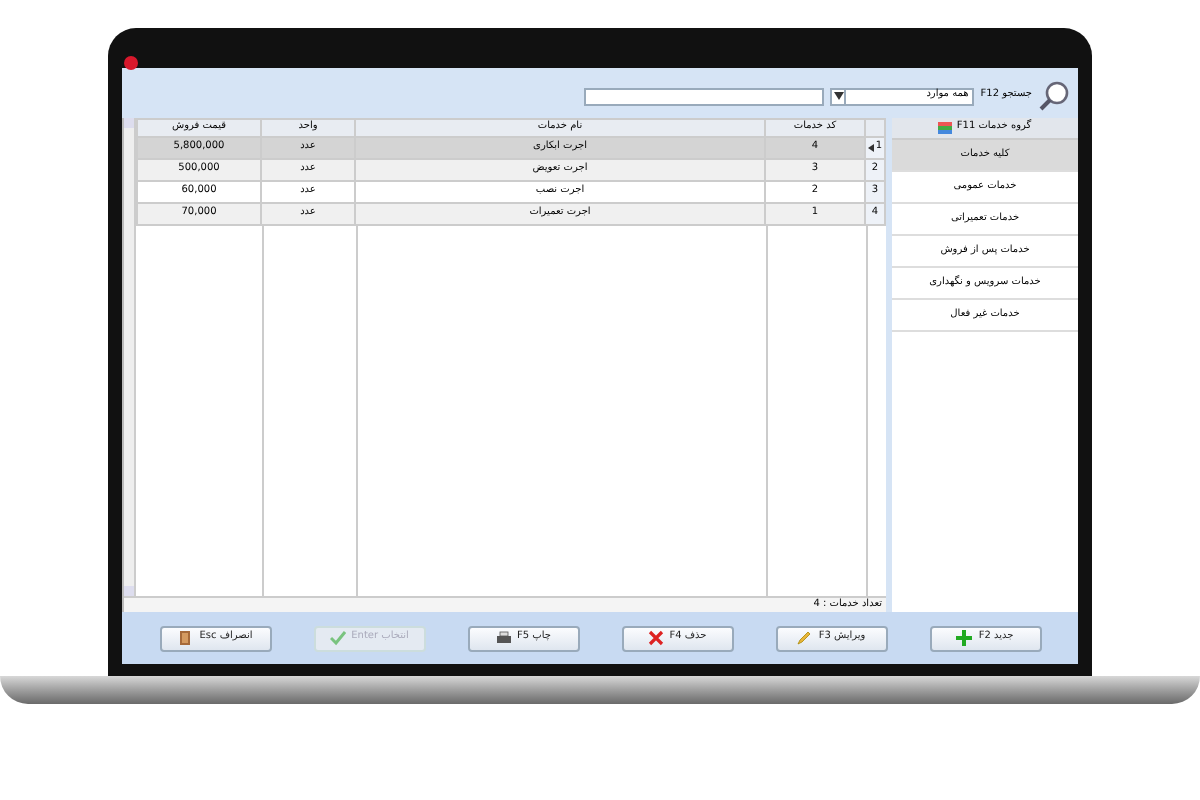 This screenshot has height=800, width=1200. Describe the element at coordinates (503, 638) in the screenshot. I see `printer-icon` at that location.